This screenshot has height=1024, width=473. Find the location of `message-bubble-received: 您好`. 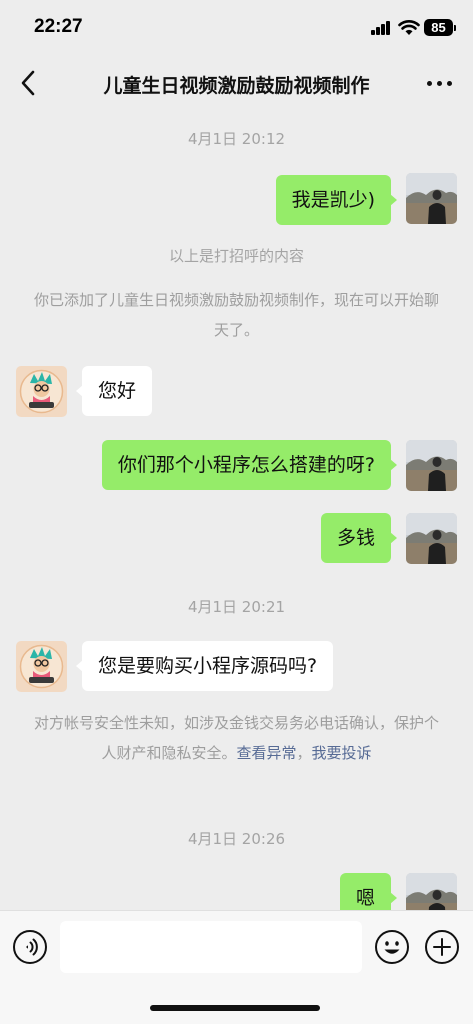

message-bubble-received: 您好 is located at coordinates (114, 391).